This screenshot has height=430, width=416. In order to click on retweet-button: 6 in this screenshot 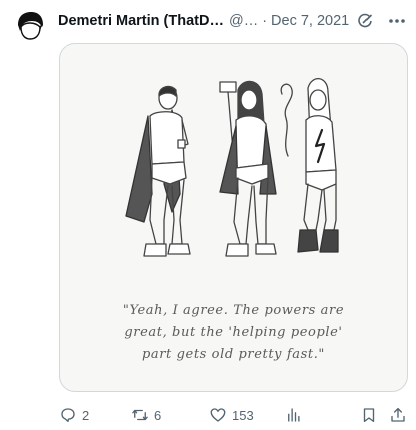, I will do `click(146, 415)`.